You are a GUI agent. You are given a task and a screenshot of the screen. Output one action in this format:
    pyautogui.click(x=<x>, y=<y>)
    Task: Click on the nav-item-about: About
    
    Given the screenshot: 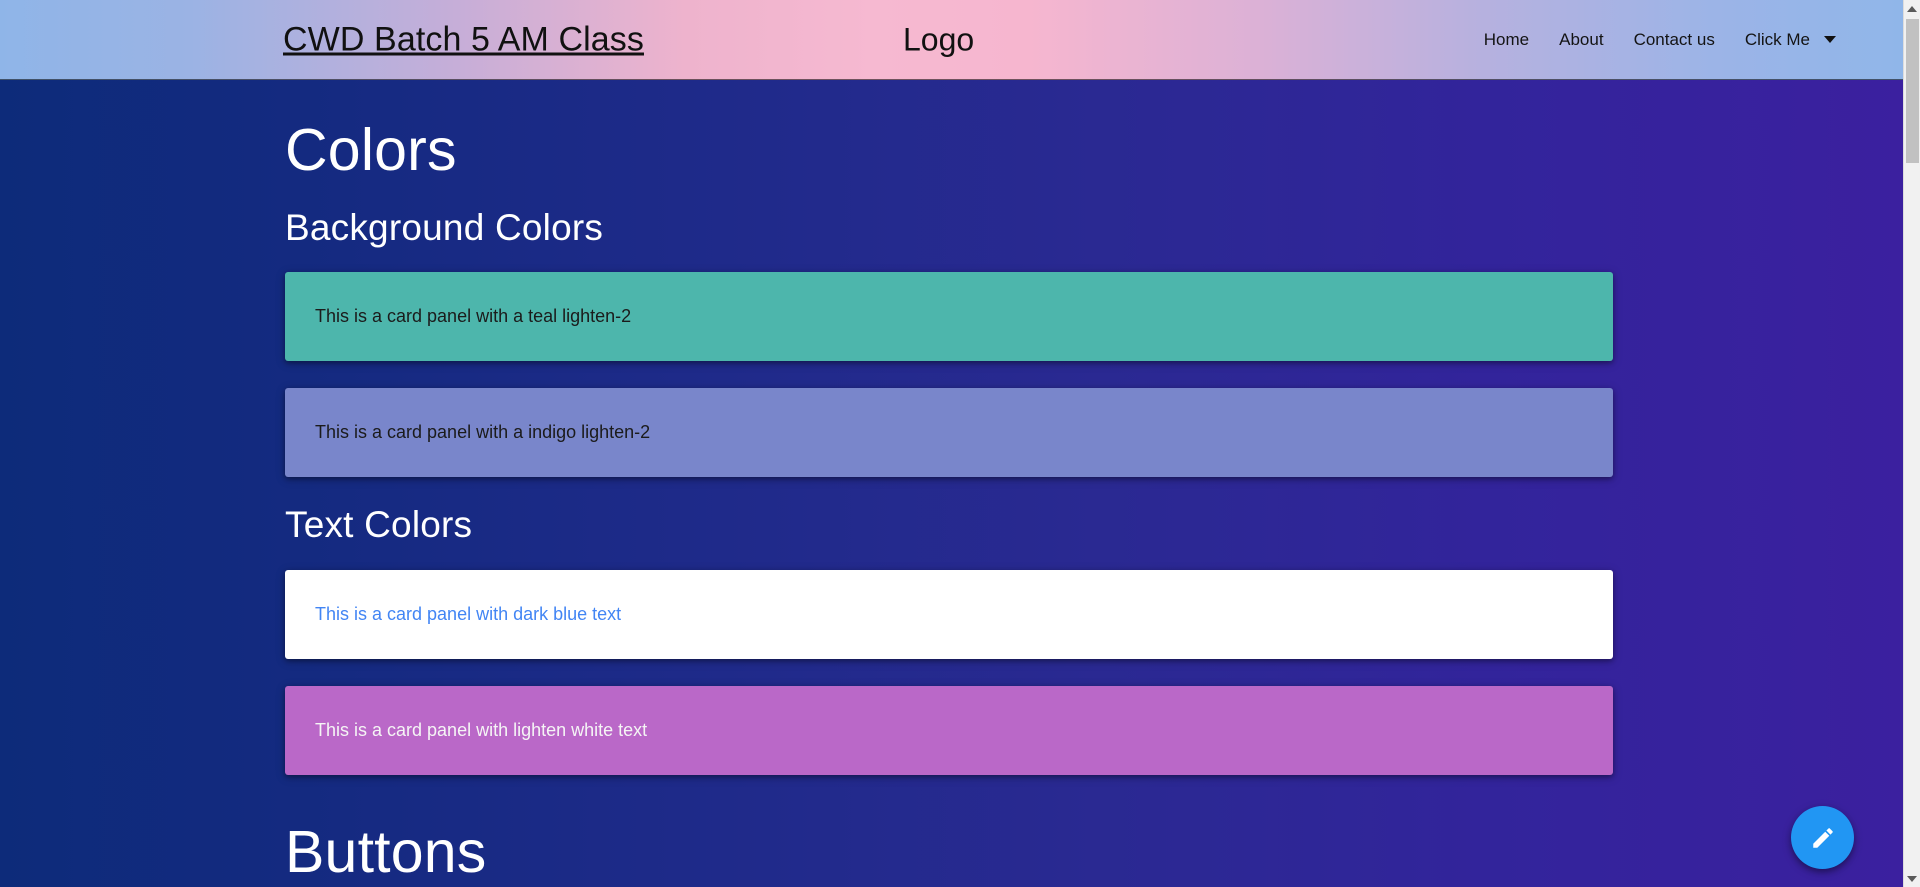 What is the action you would take?
    pyautogui.click(x=1581, y=40)
    